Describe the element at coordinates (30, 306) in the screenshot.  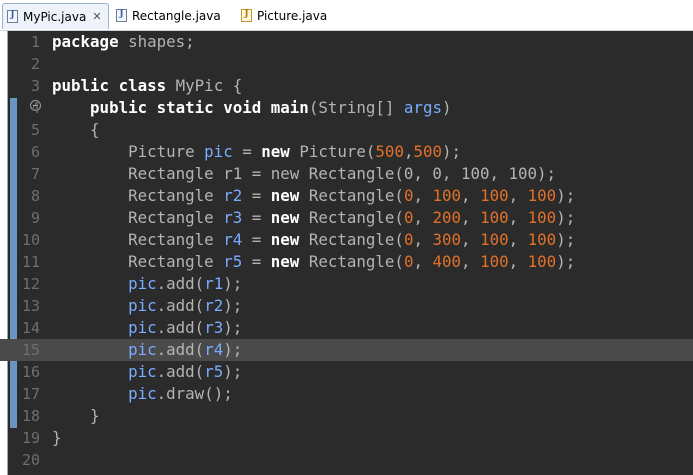
I see `line-number: 13` at that location.